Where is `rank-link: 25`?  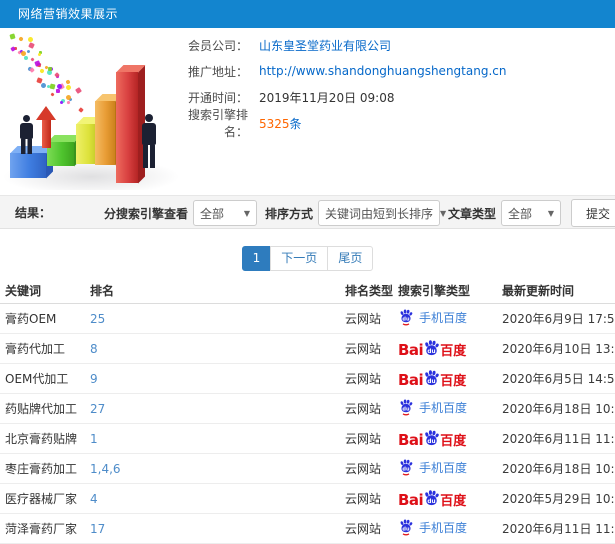
rank-link: 25 is located at coordinates (217, 318).